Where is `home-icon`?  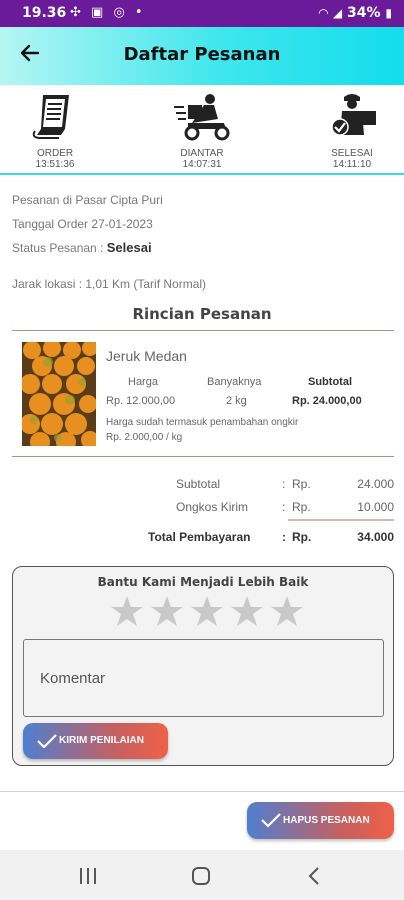
home-icon is located at coordinates (201, 876).